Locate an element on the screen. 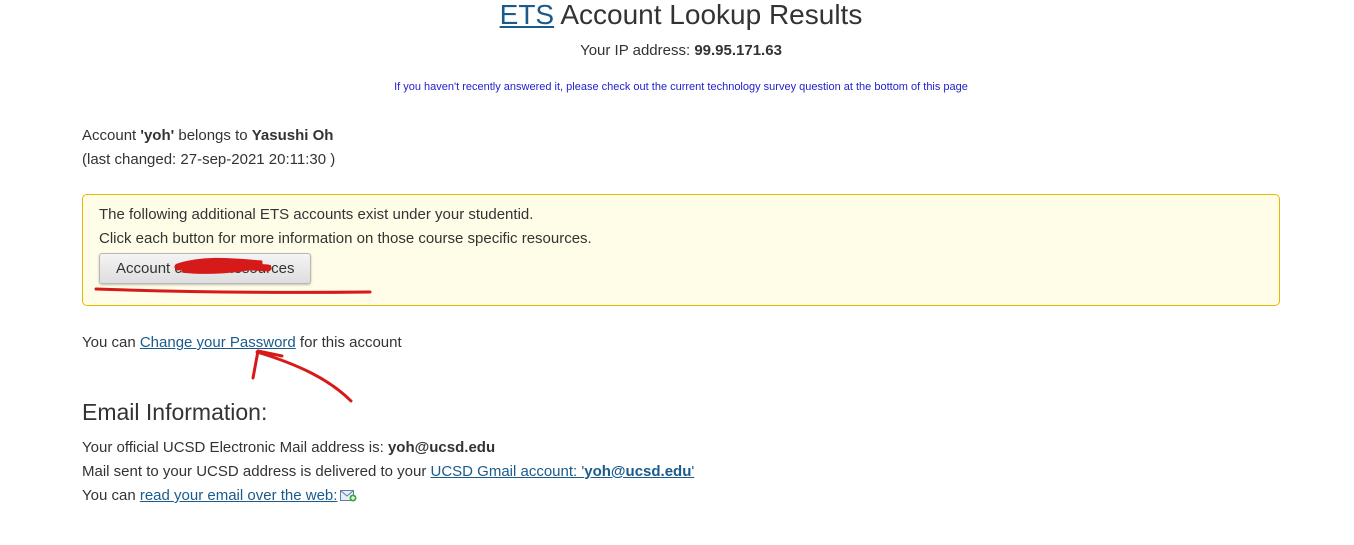 Image resolution: width=1354 pixels, height=545 pixels. gmail-link-address: yoh@ucsd.edu is located at coordinates (638, 471).